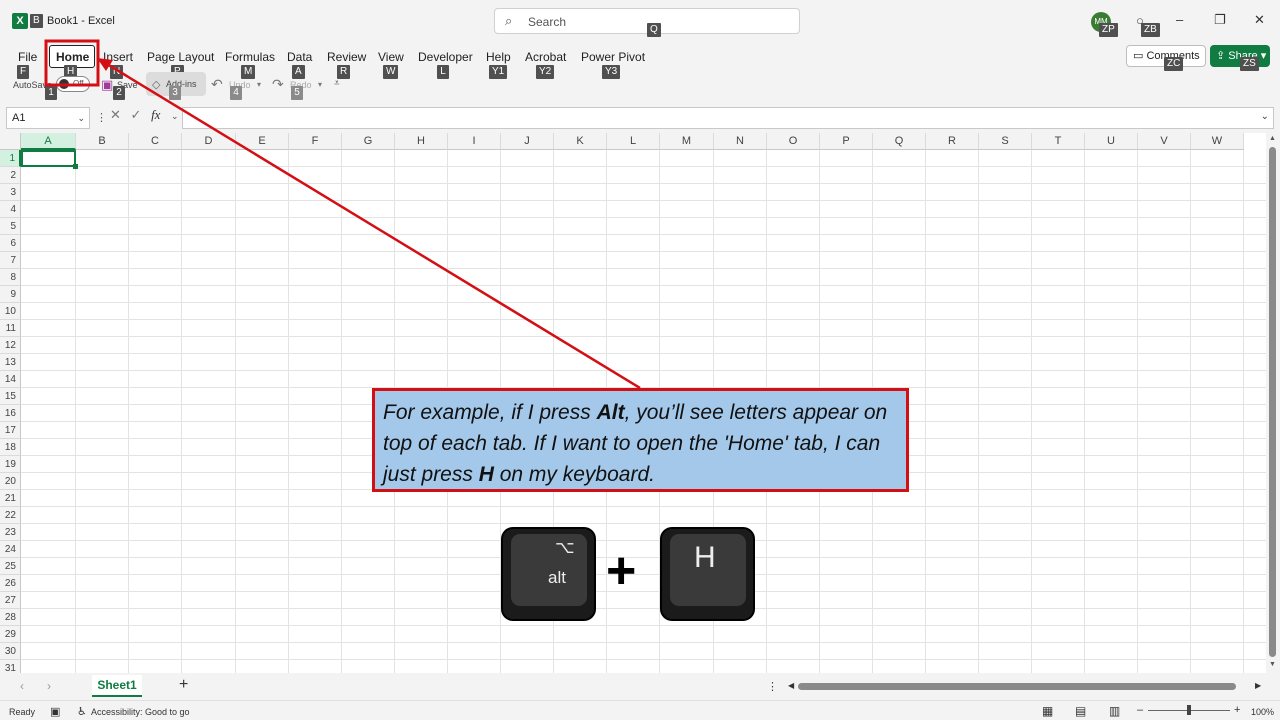 The image size is (1280, 720). I want to click on row-header-19: 19, so click(10, 464).